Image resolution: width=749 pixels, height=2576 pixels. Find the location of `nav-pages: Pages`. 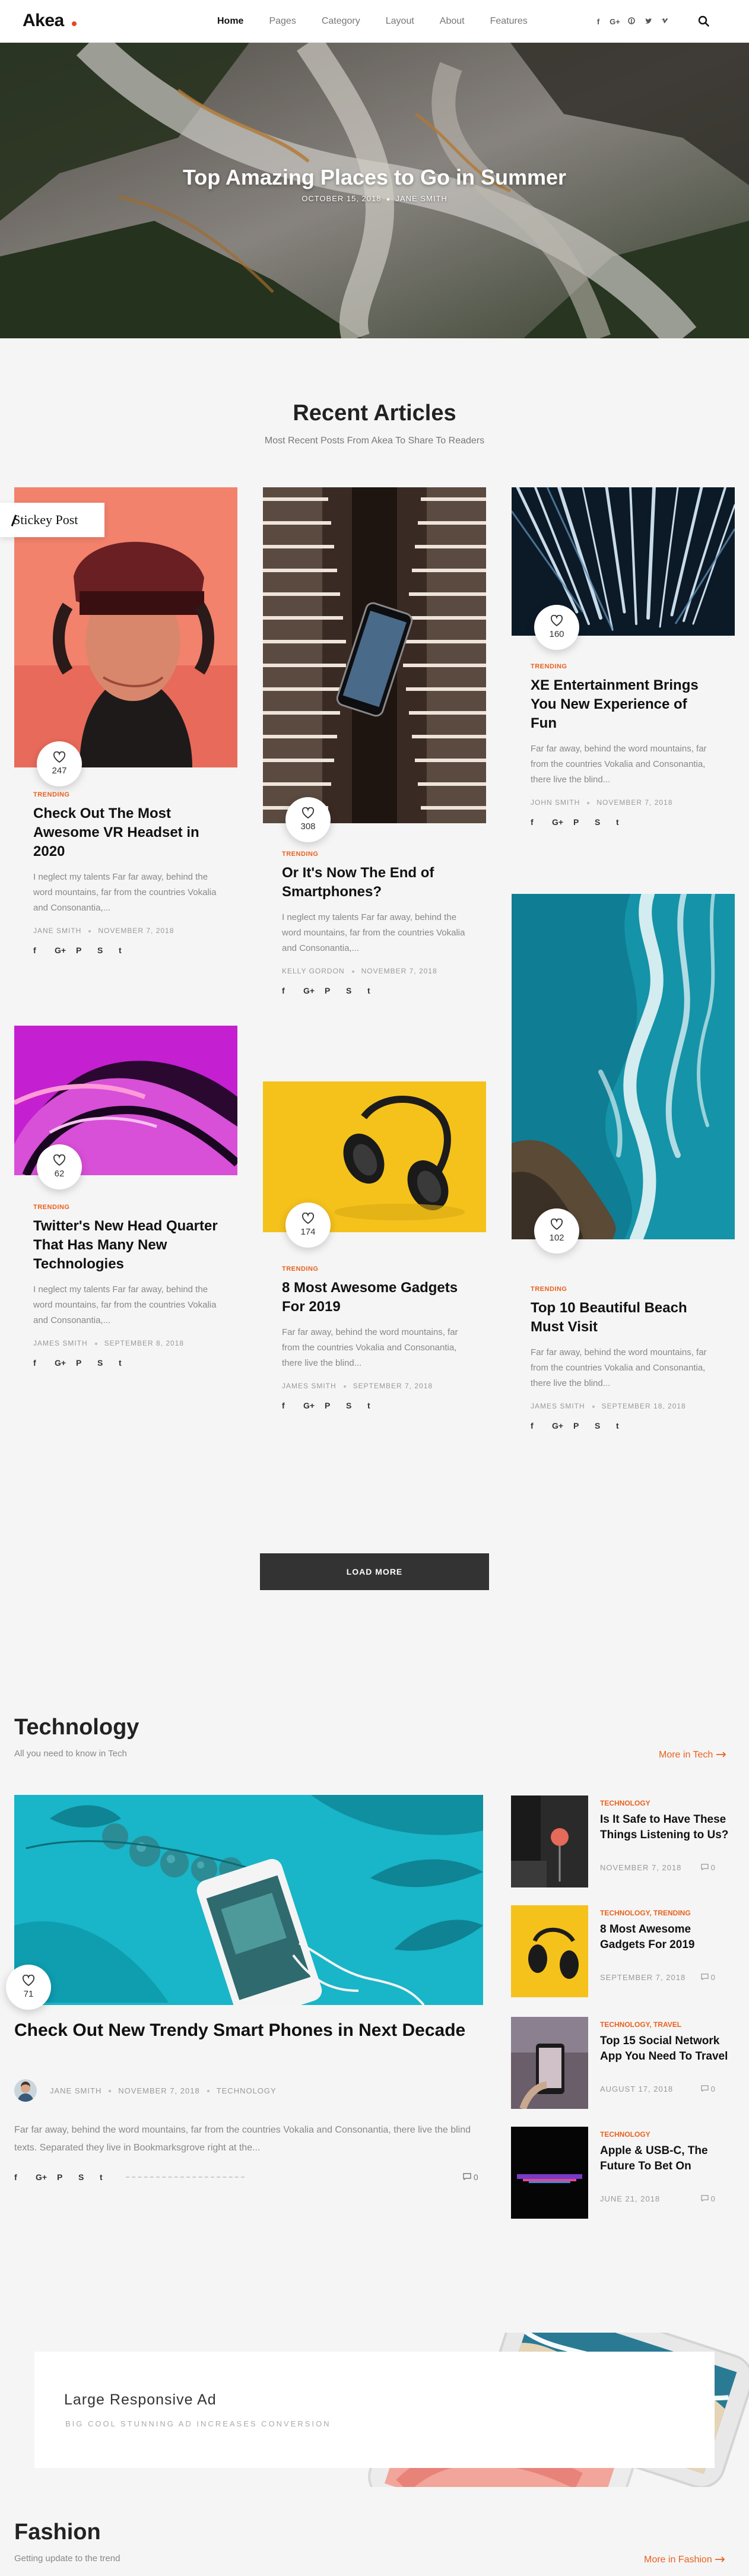

nav-pages: Pages is located at coordinates (282, 21).